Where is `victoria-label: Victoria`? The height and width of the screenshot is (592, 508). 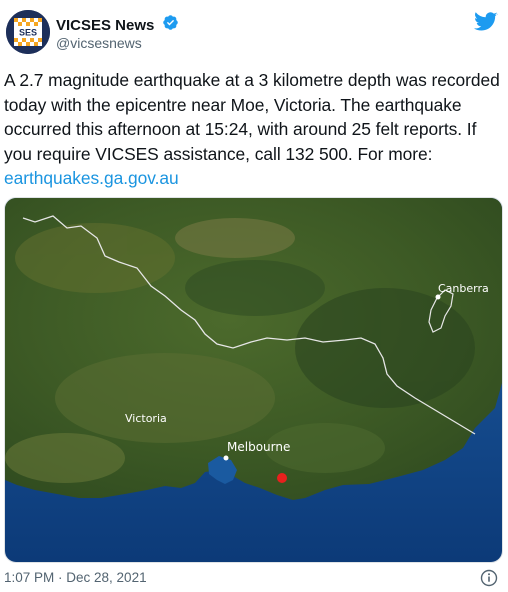 victoria-label: Victoria is located at coordinates (146, 418).